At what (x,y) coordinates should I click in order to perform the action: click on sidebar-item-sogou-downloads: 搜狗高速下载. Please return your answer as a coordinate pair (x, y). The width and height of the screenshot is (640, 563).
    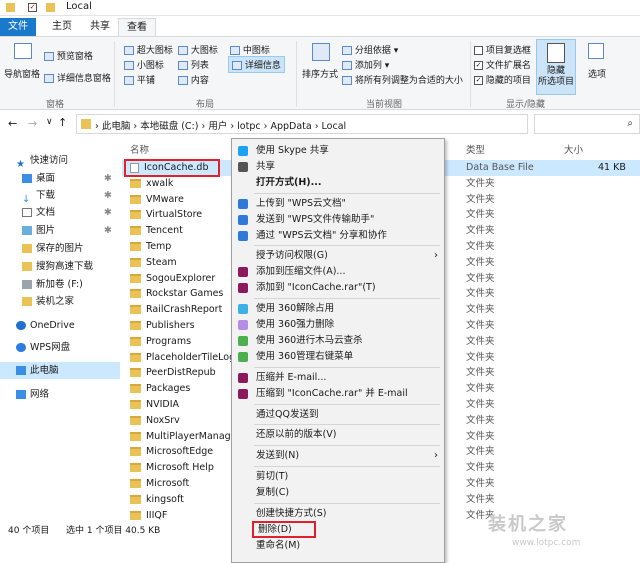
    Looking at the image, I should click on (60, 266).